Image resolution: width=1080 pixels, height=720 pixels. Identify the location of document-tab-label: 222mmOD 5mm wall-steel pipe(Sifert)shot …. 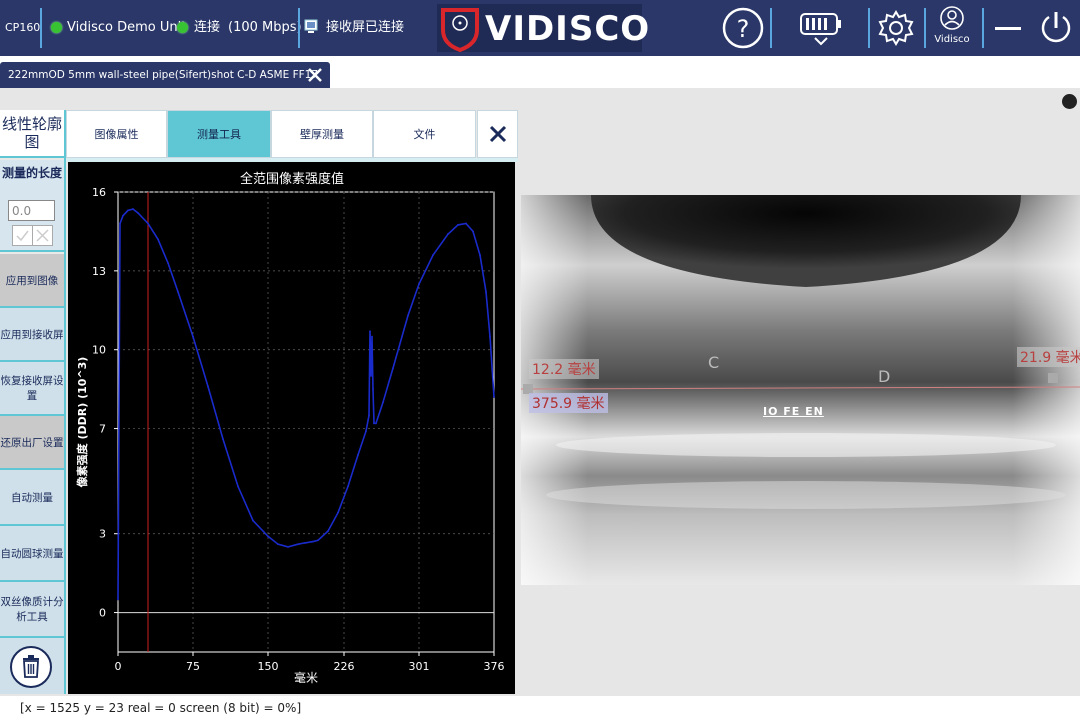
(163, 75).